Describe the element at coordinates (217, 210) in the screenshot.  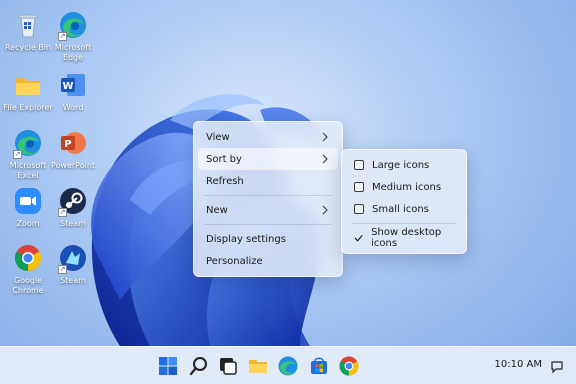
I see `menu-item-label: New` at that location.